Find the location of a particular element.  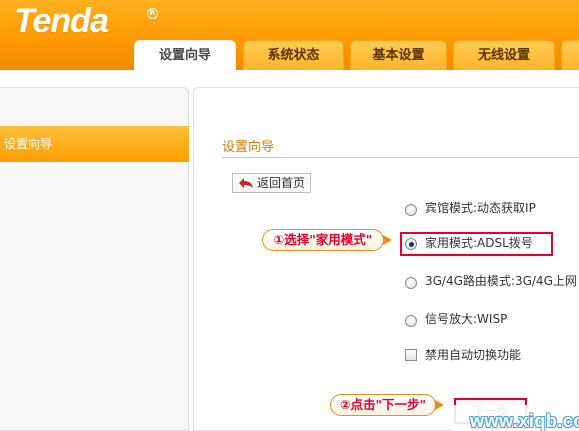

registered-mark-icon: R is located at coordinates (152, 13).